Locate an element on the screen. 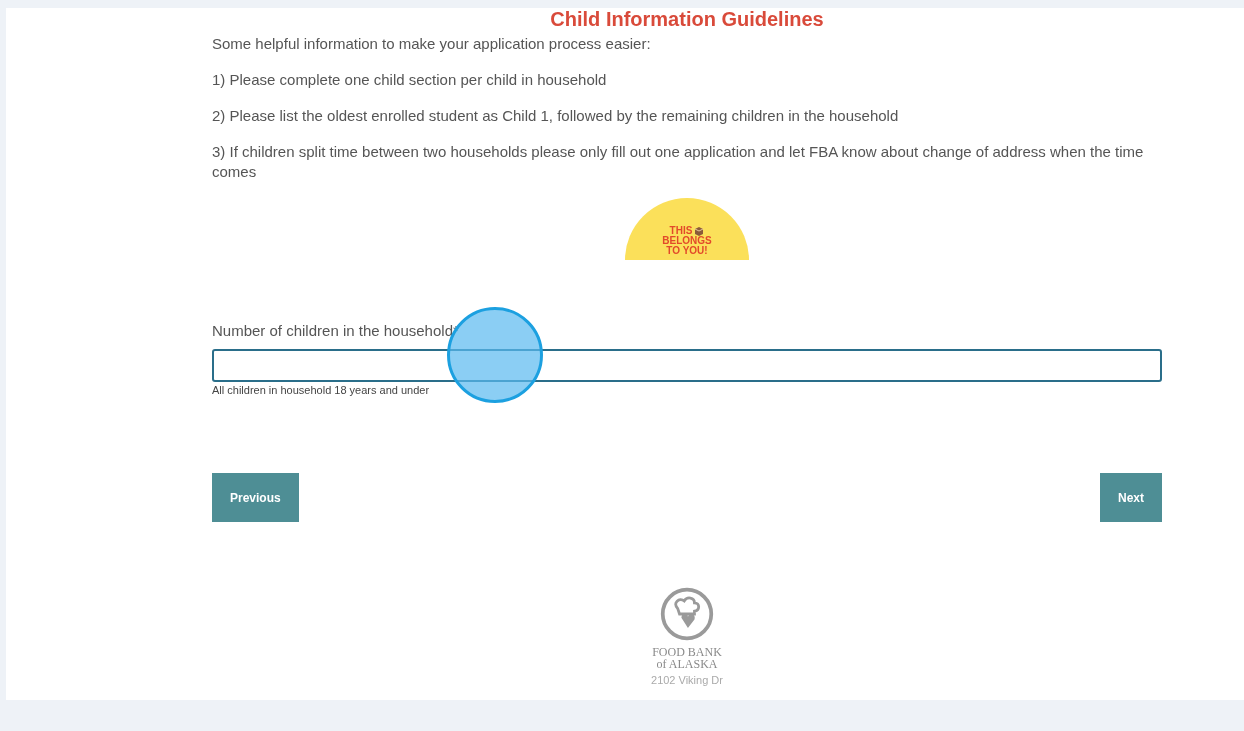  intro-text: Some helpful information to make your application process easier: is located at coordinates (432, 44).